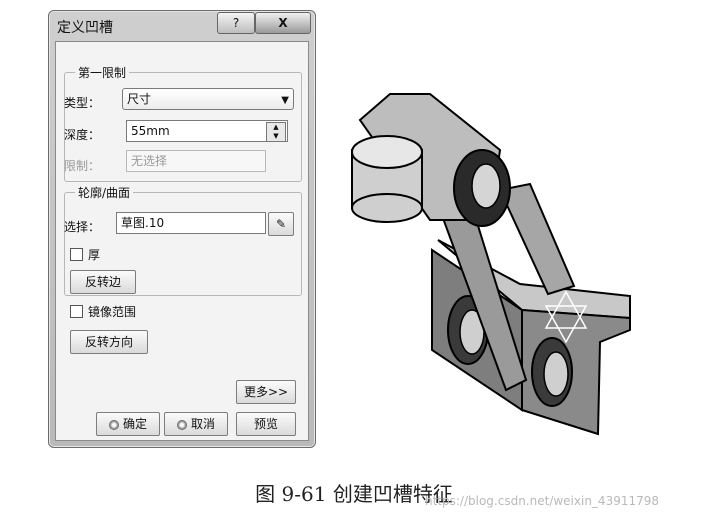  I want to click on sketch-button: ✎, so click(281, 224).